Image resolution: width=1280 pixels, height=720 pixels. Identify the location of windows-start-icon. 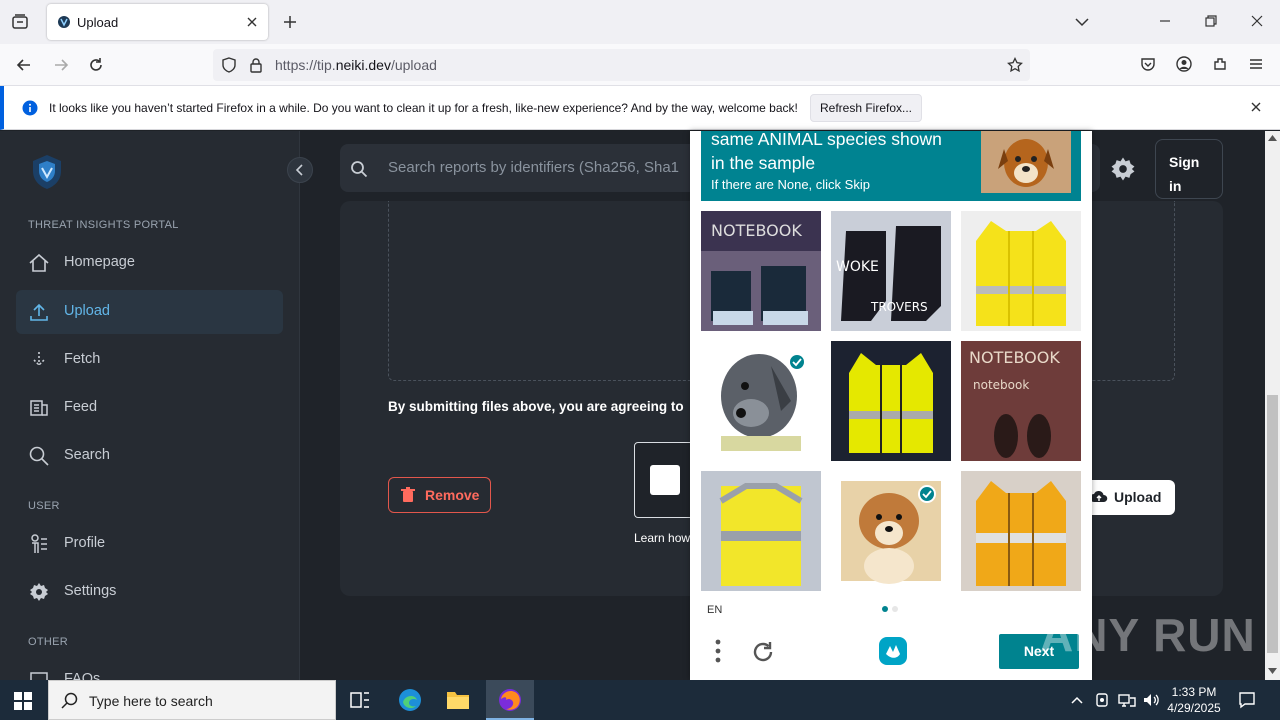
(23, 701).